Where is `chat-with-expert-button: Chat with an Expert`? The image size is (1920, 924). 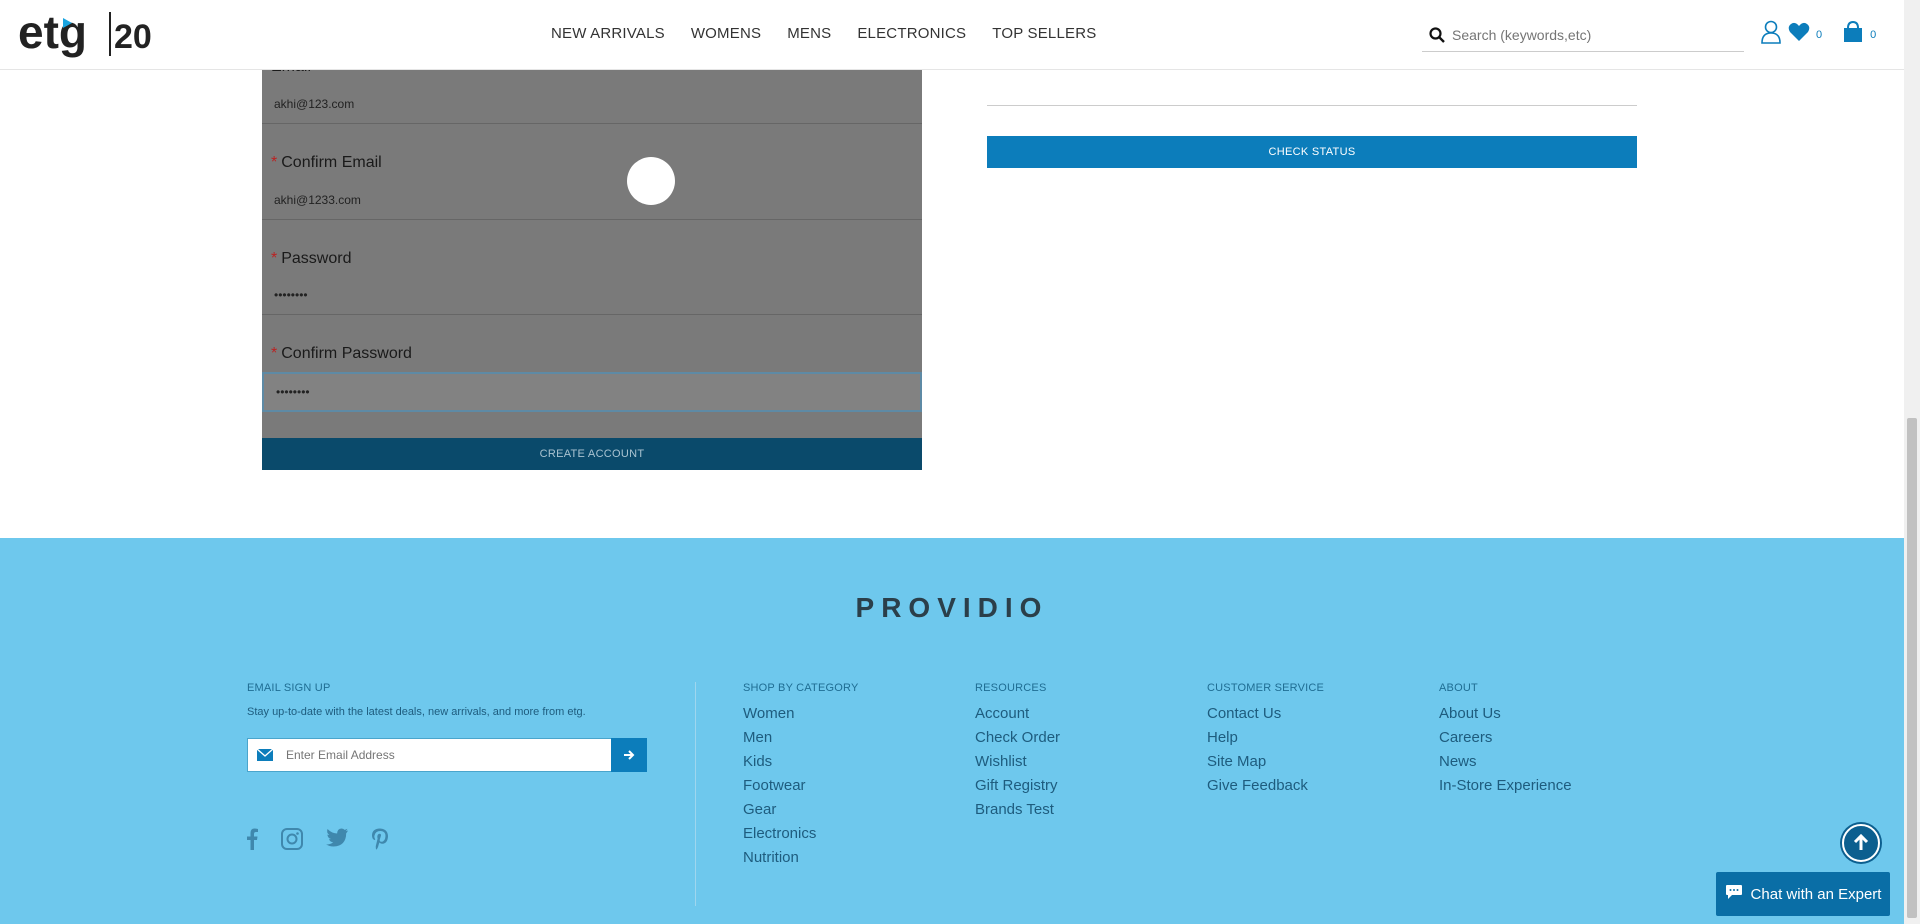 chat-with-expert-button: Chat with an Expert is located at coordinates (1803, 894).